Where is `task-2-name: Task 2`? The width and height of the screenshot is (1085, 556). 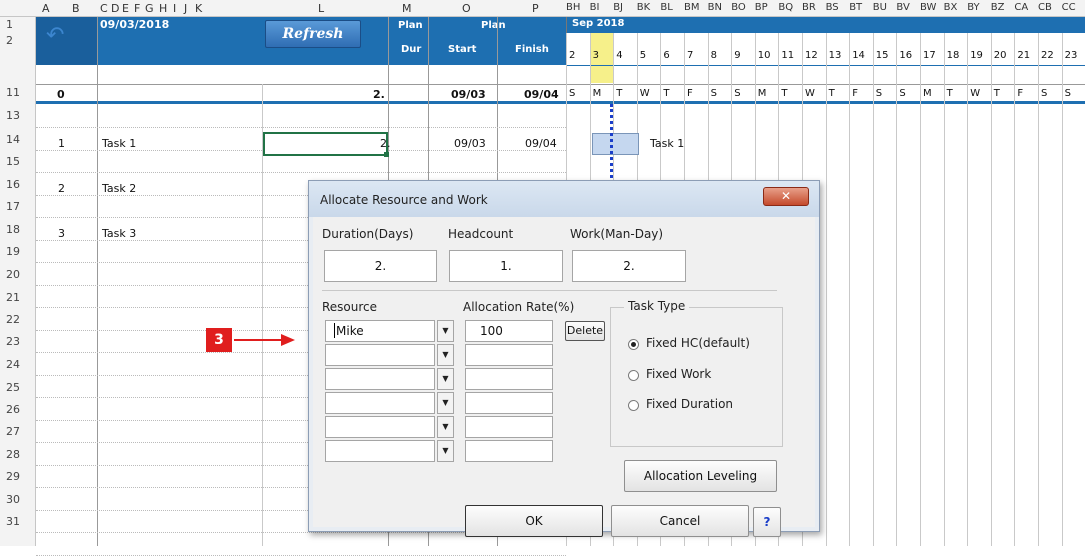 task-2-name: Task 2 is located at coordinates (119, 188).